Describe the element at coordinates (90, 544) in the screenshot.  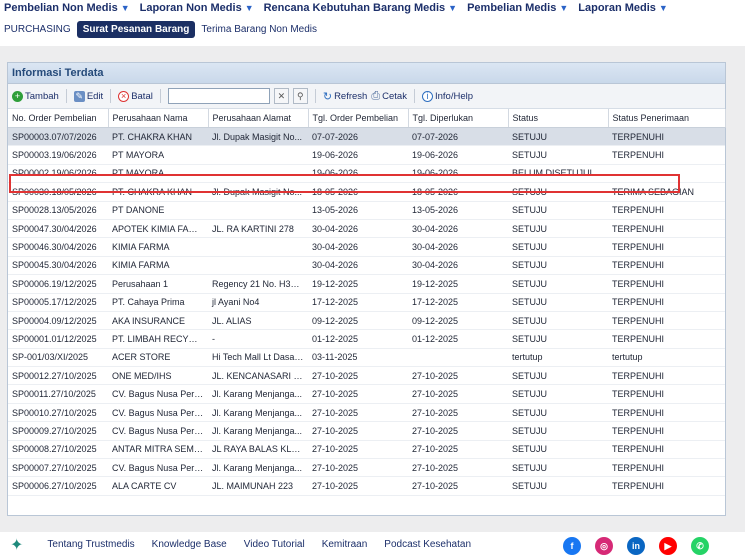
I see `footer-link: Tentang Trustmedis` at that location.